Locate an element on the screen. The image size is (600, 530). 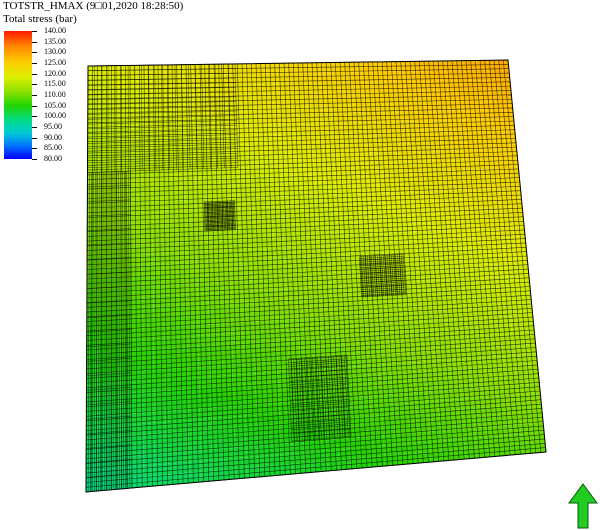
north-arrow-icon is located at coordinates (583, 506).